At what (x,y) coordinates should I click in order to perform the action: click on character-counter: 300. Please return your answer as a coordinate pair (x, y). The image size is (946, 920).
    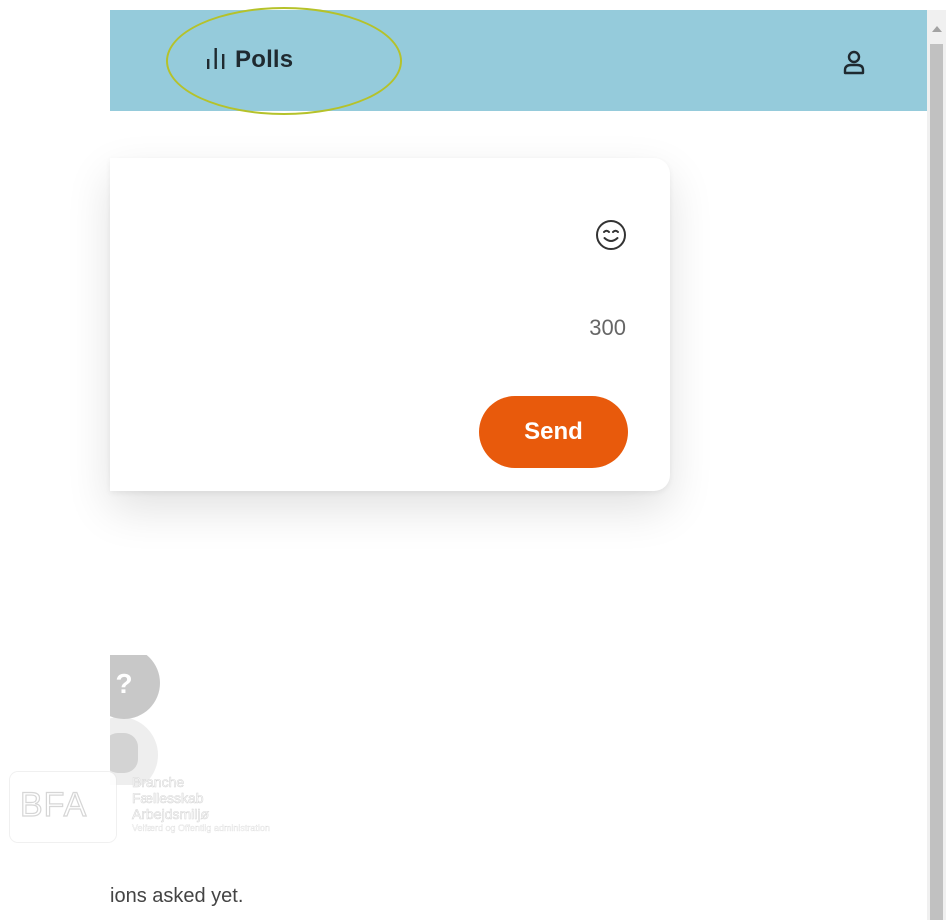
    Looking at the image, I should click on (607, 327).